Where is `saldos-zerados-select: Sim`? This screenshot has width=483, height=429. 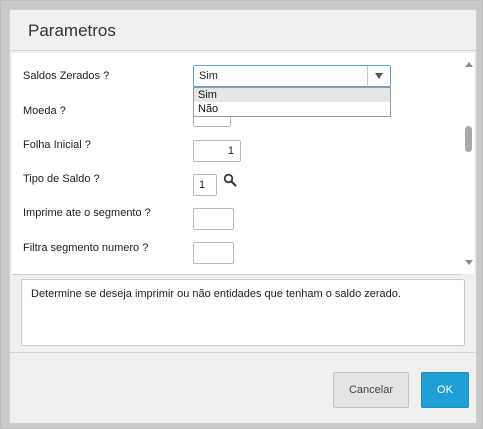
saldos-zerados-select: Sim is located at coordinates (292, 76).